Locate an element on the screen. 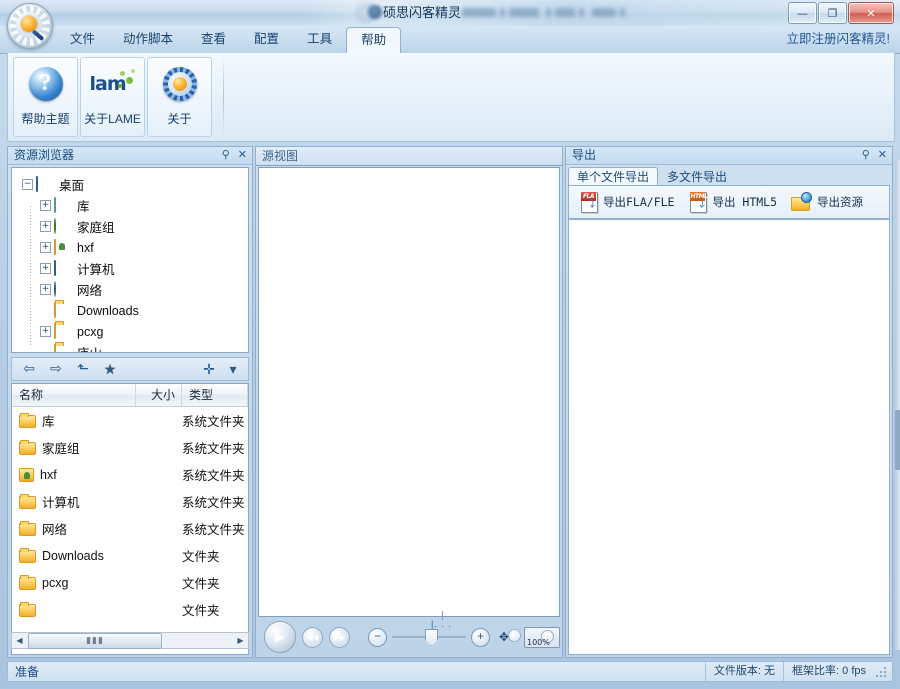  export-title-bar: 导出 ⚲ ✕ is located at coordinates (729, 156).